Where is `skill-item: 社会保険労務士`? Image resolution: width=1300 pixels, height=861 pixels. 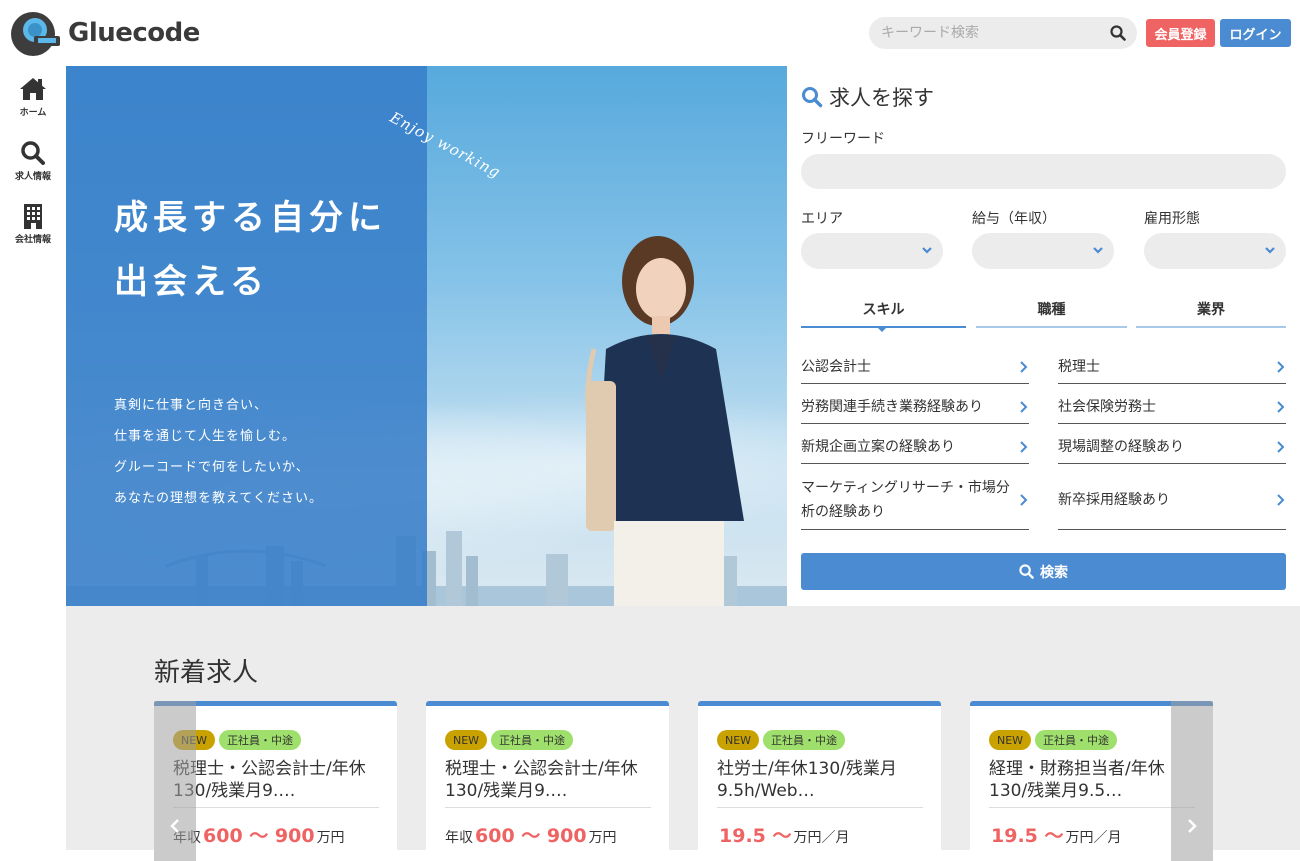
skill-item: 社会保険労務士 is located at coordinates (1172, 407).